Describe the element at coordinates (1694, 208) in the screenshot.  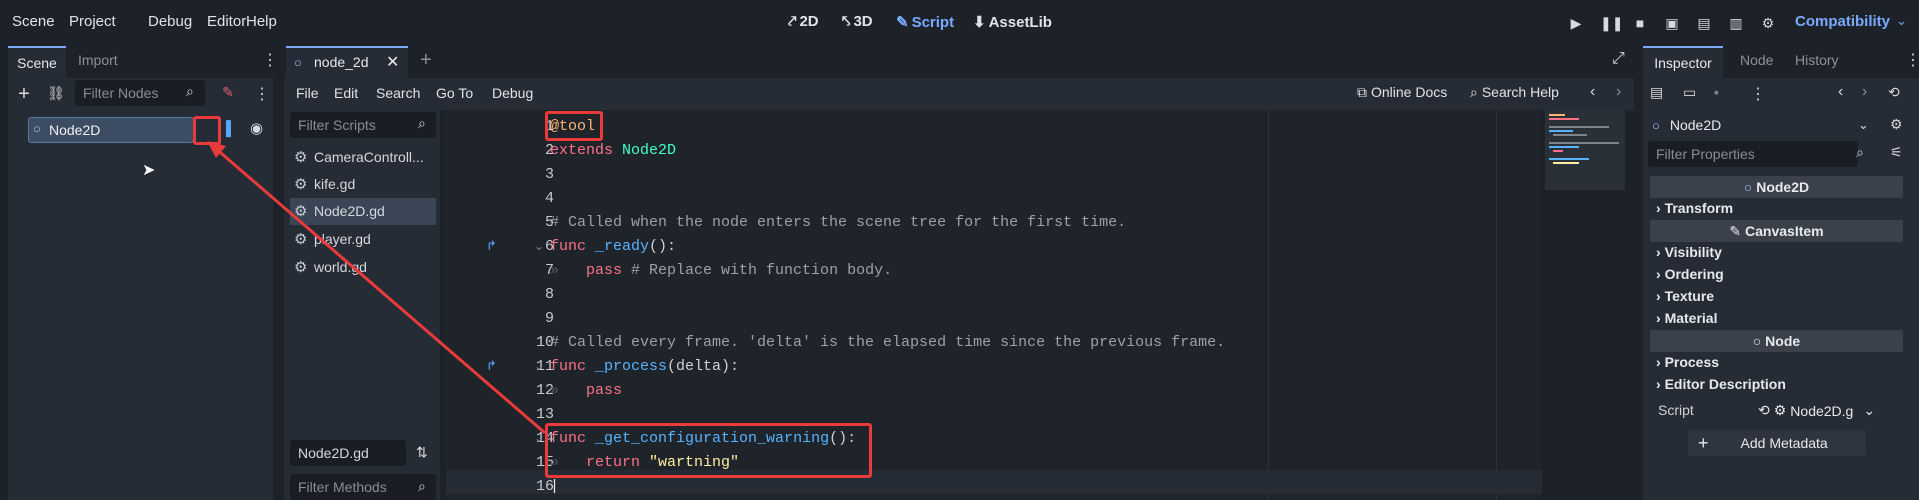
I see `group-transform: › Transform` at that location.